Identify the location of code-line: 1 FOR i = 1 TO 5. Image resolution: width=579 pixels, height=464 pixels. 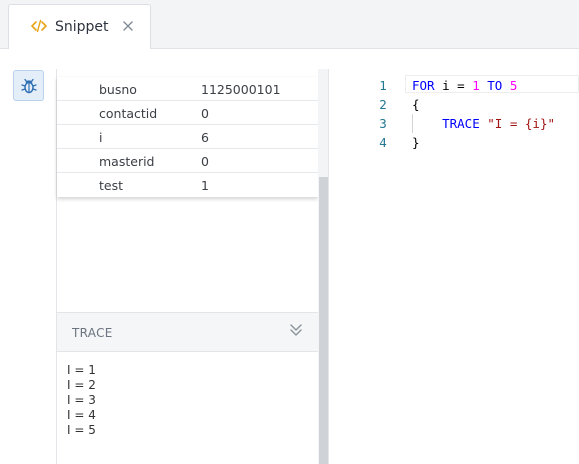
(454, 85).